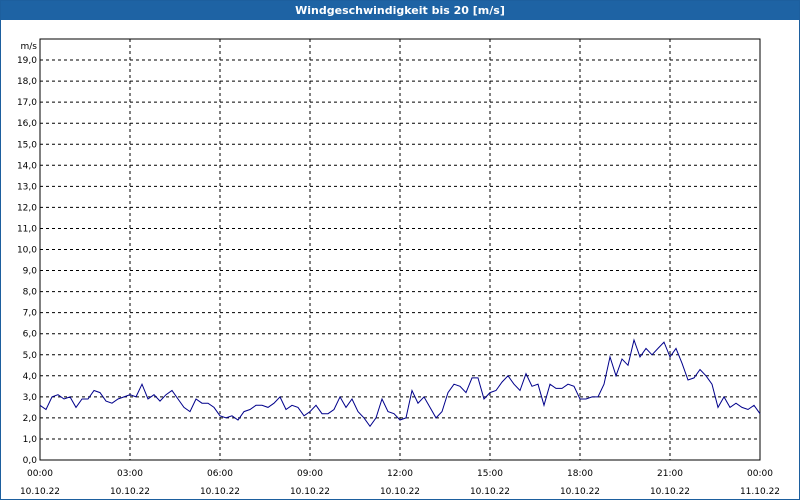  I want to click on x-tick-time-label: 21:00, so click(670, 474).